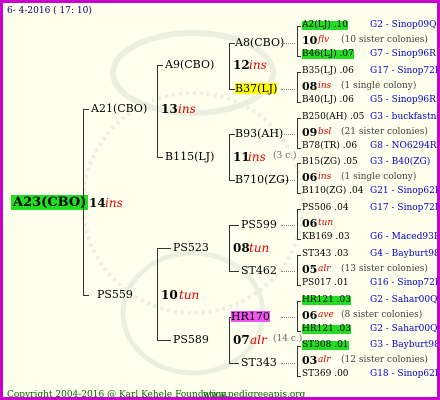 This screenshot has height=400, width=440. I want to click on parent-drone-number: 10, so click(169, 295).